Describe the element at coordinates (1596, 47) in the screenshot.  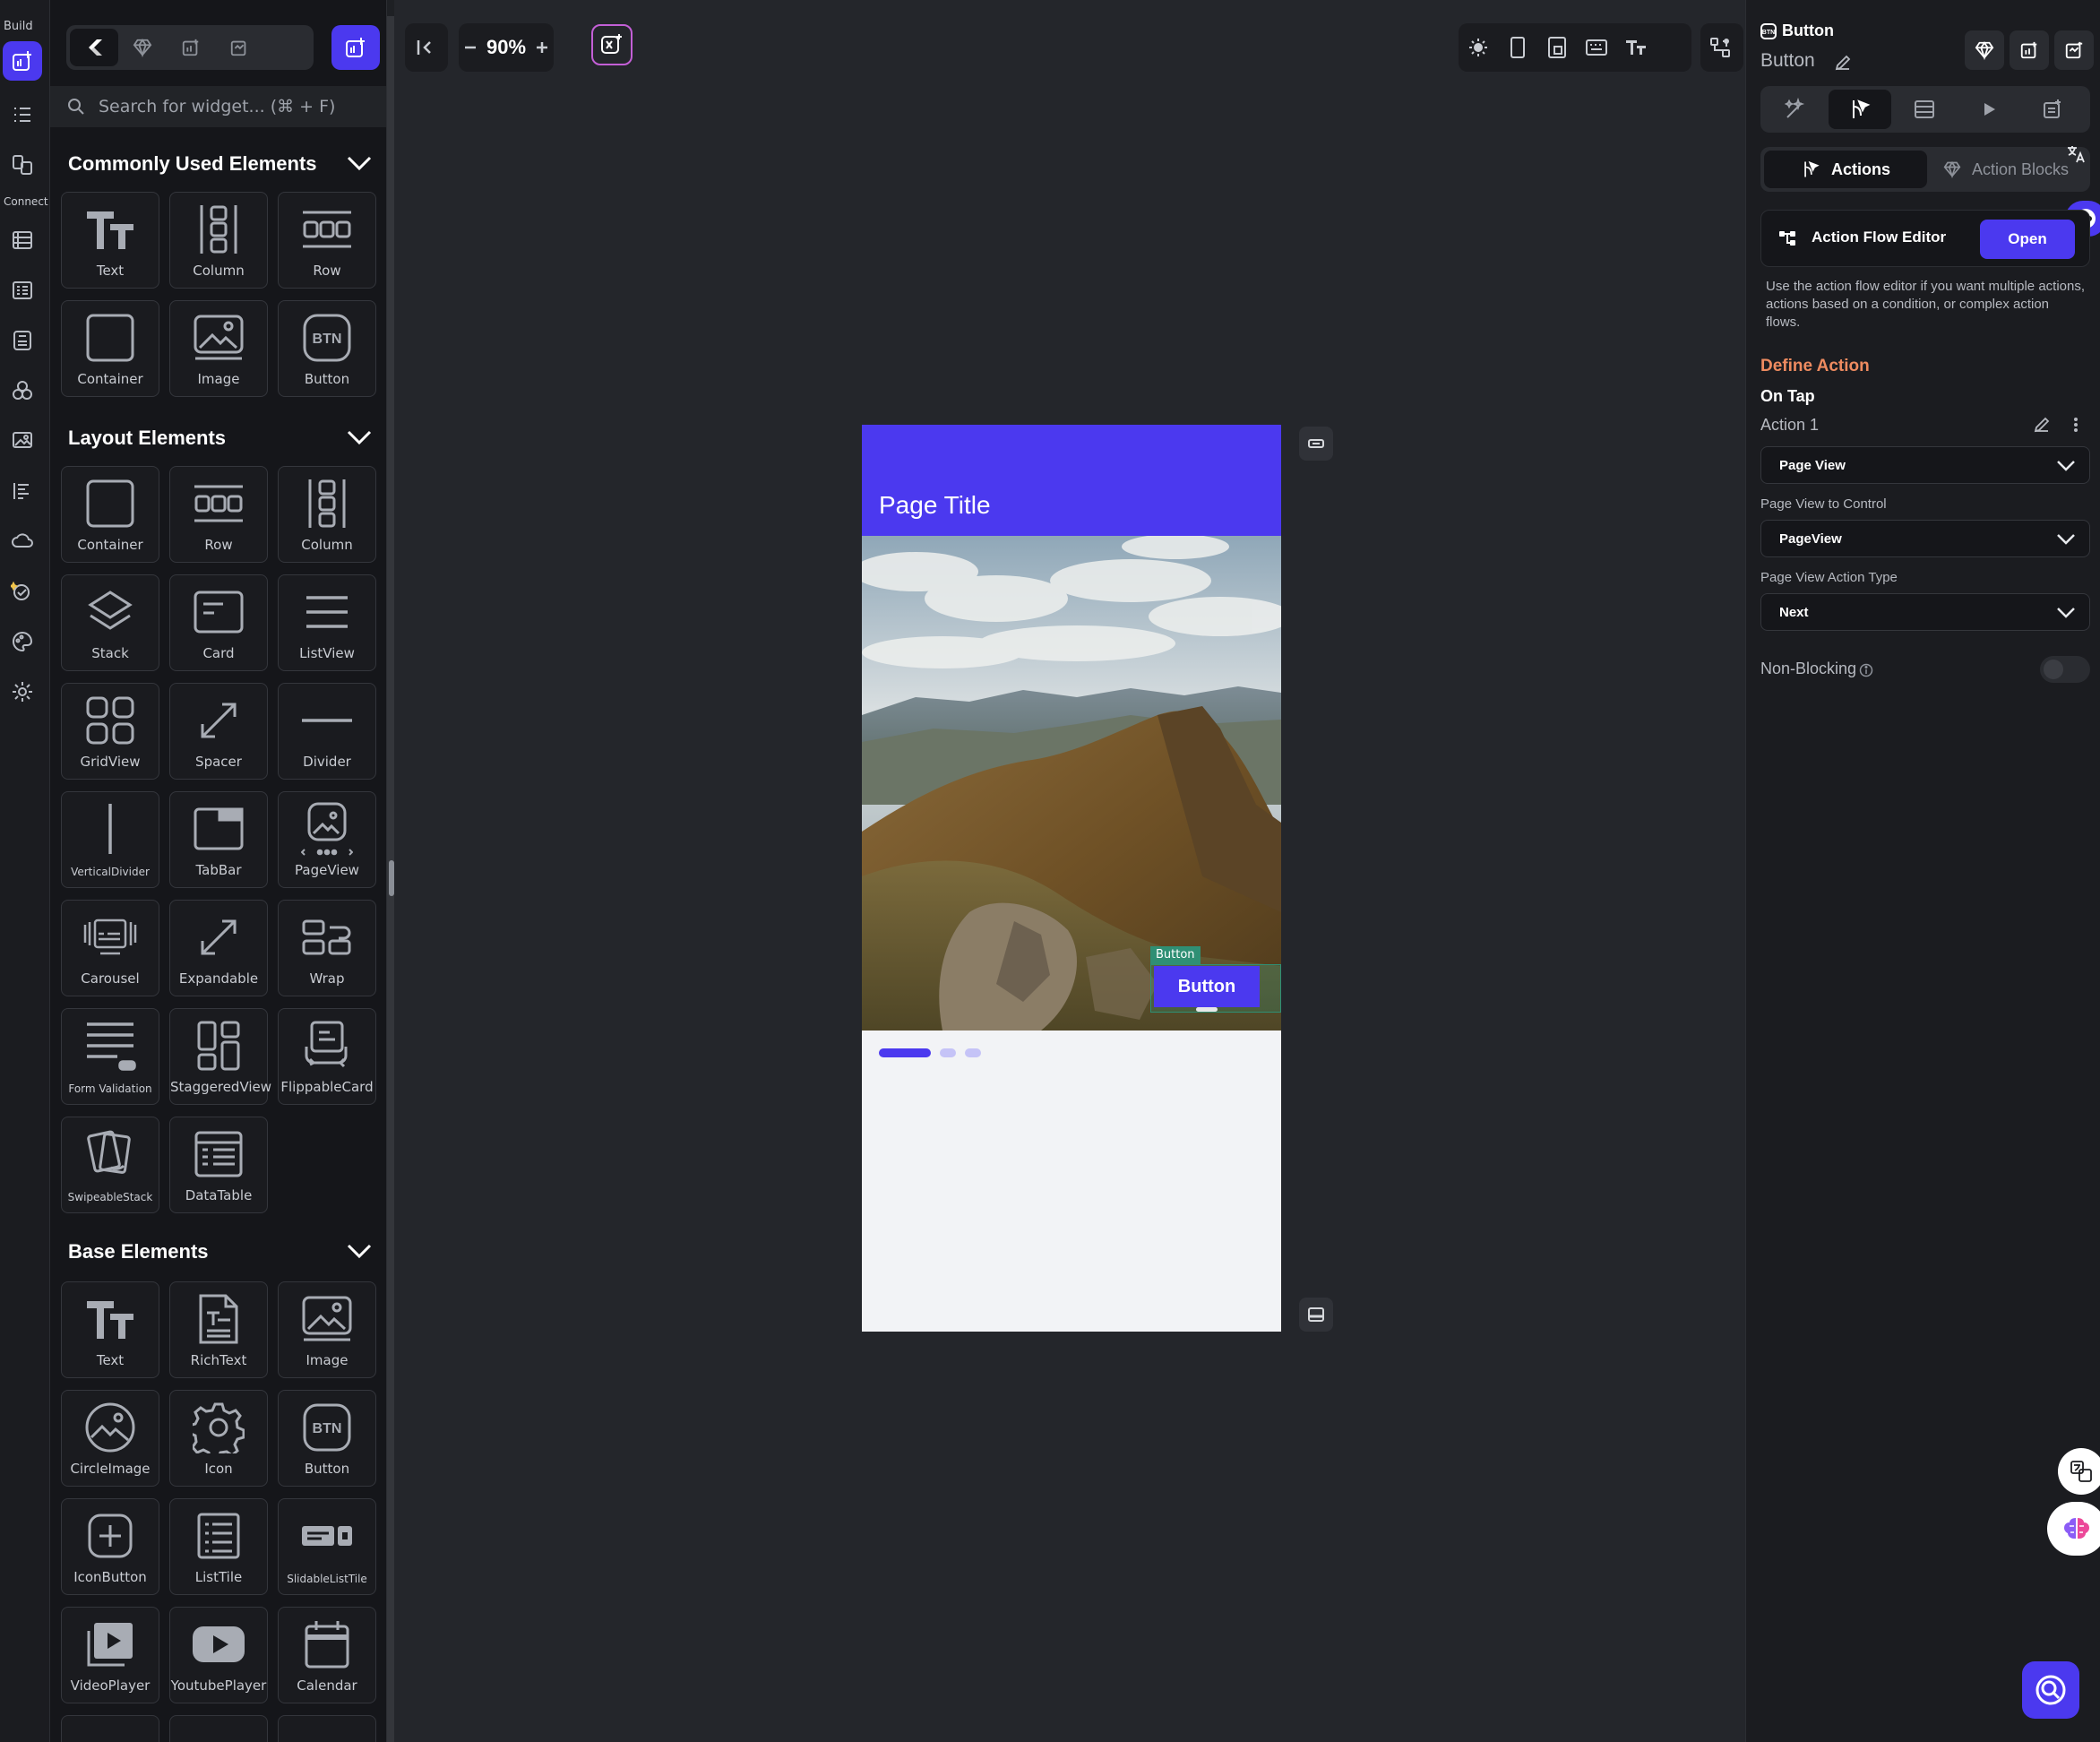
I see `keyboard-icon` at that location.